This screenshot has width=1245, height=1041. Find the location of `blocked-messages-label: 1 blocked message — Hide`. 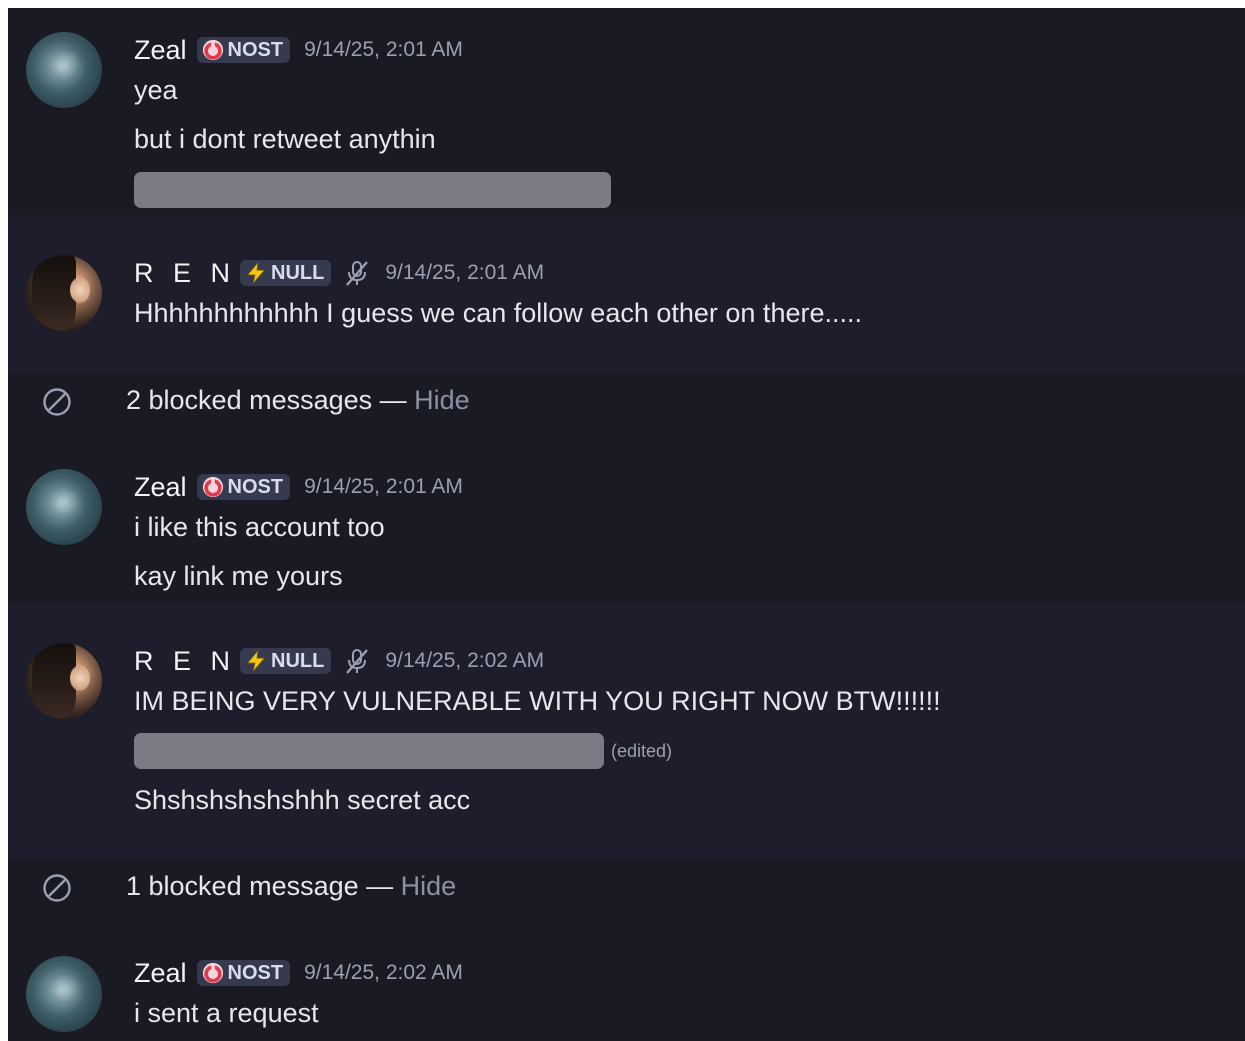

blocked-messages-label: 1 blocked message — Hide is located at coordinates (291, 886).